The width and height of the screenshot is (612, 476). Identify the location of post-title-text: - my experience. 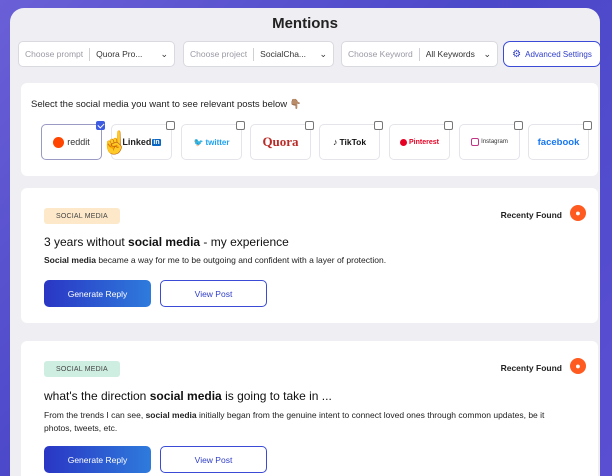
(244, 242).